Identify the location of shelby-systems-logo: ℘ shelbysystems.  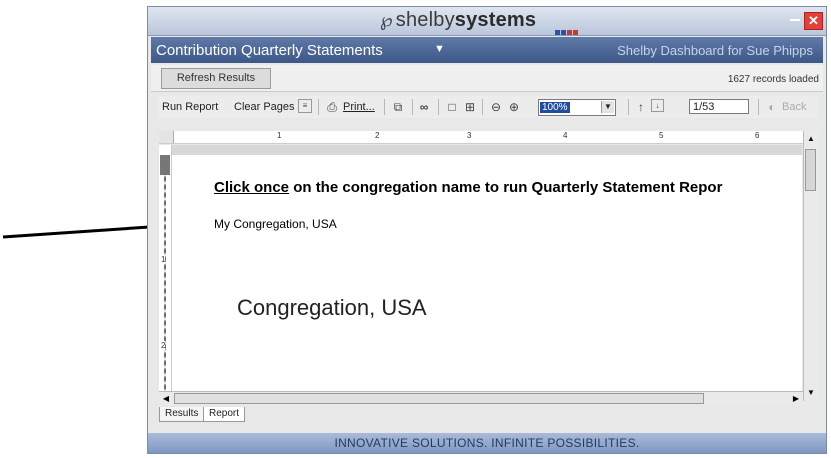
(458, 20).